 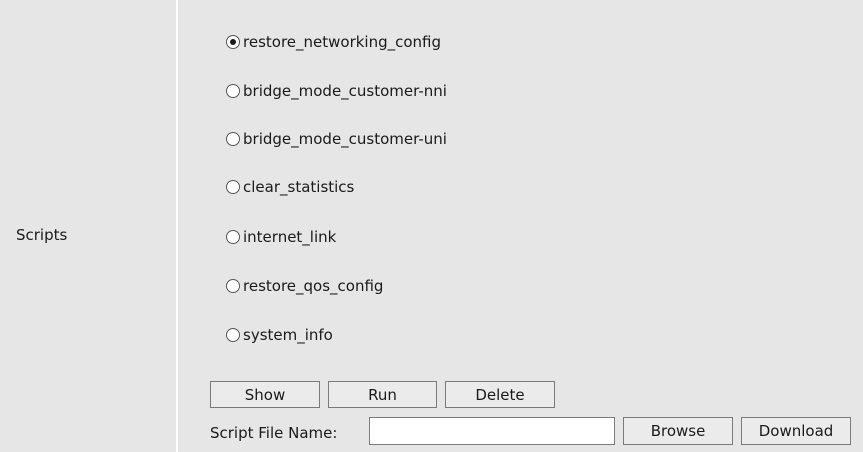 I want to click on script-option-label: restore_qos_config, so click(x=313, y=286).